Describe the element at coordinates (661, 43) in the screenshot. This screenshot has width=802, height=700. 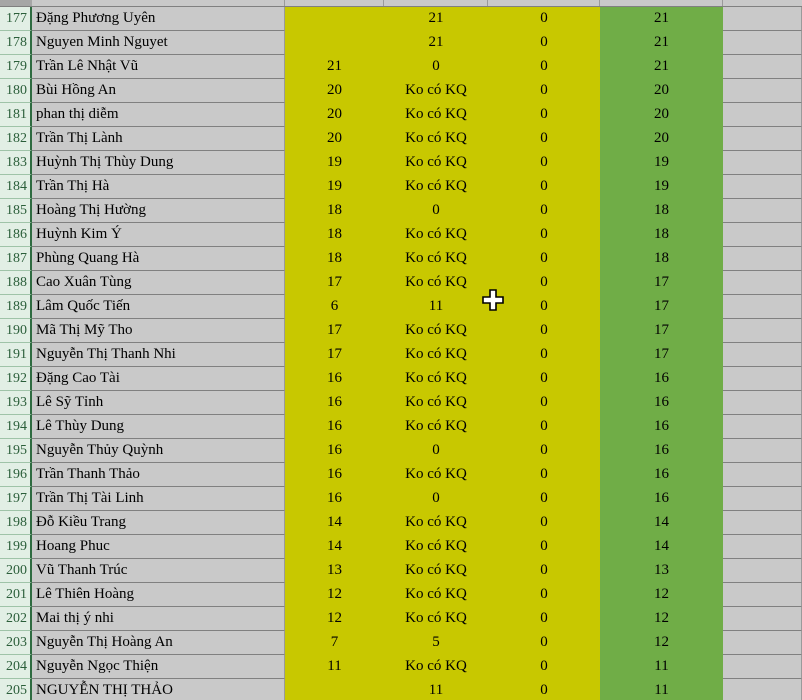
I see `total-cell: 21` at that location.